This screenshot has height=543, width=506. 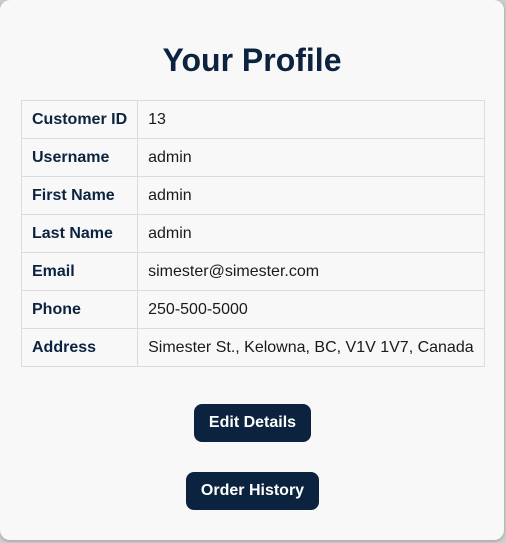 I want to click on table-row-email: Email simester@simester.com, so click(x=252, y=271).